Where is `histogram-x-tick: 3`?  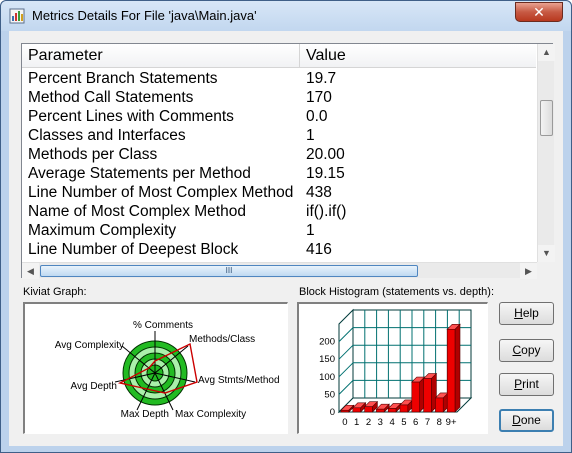
histogram-x-tick: 3 is located at coordinates (380, 422).